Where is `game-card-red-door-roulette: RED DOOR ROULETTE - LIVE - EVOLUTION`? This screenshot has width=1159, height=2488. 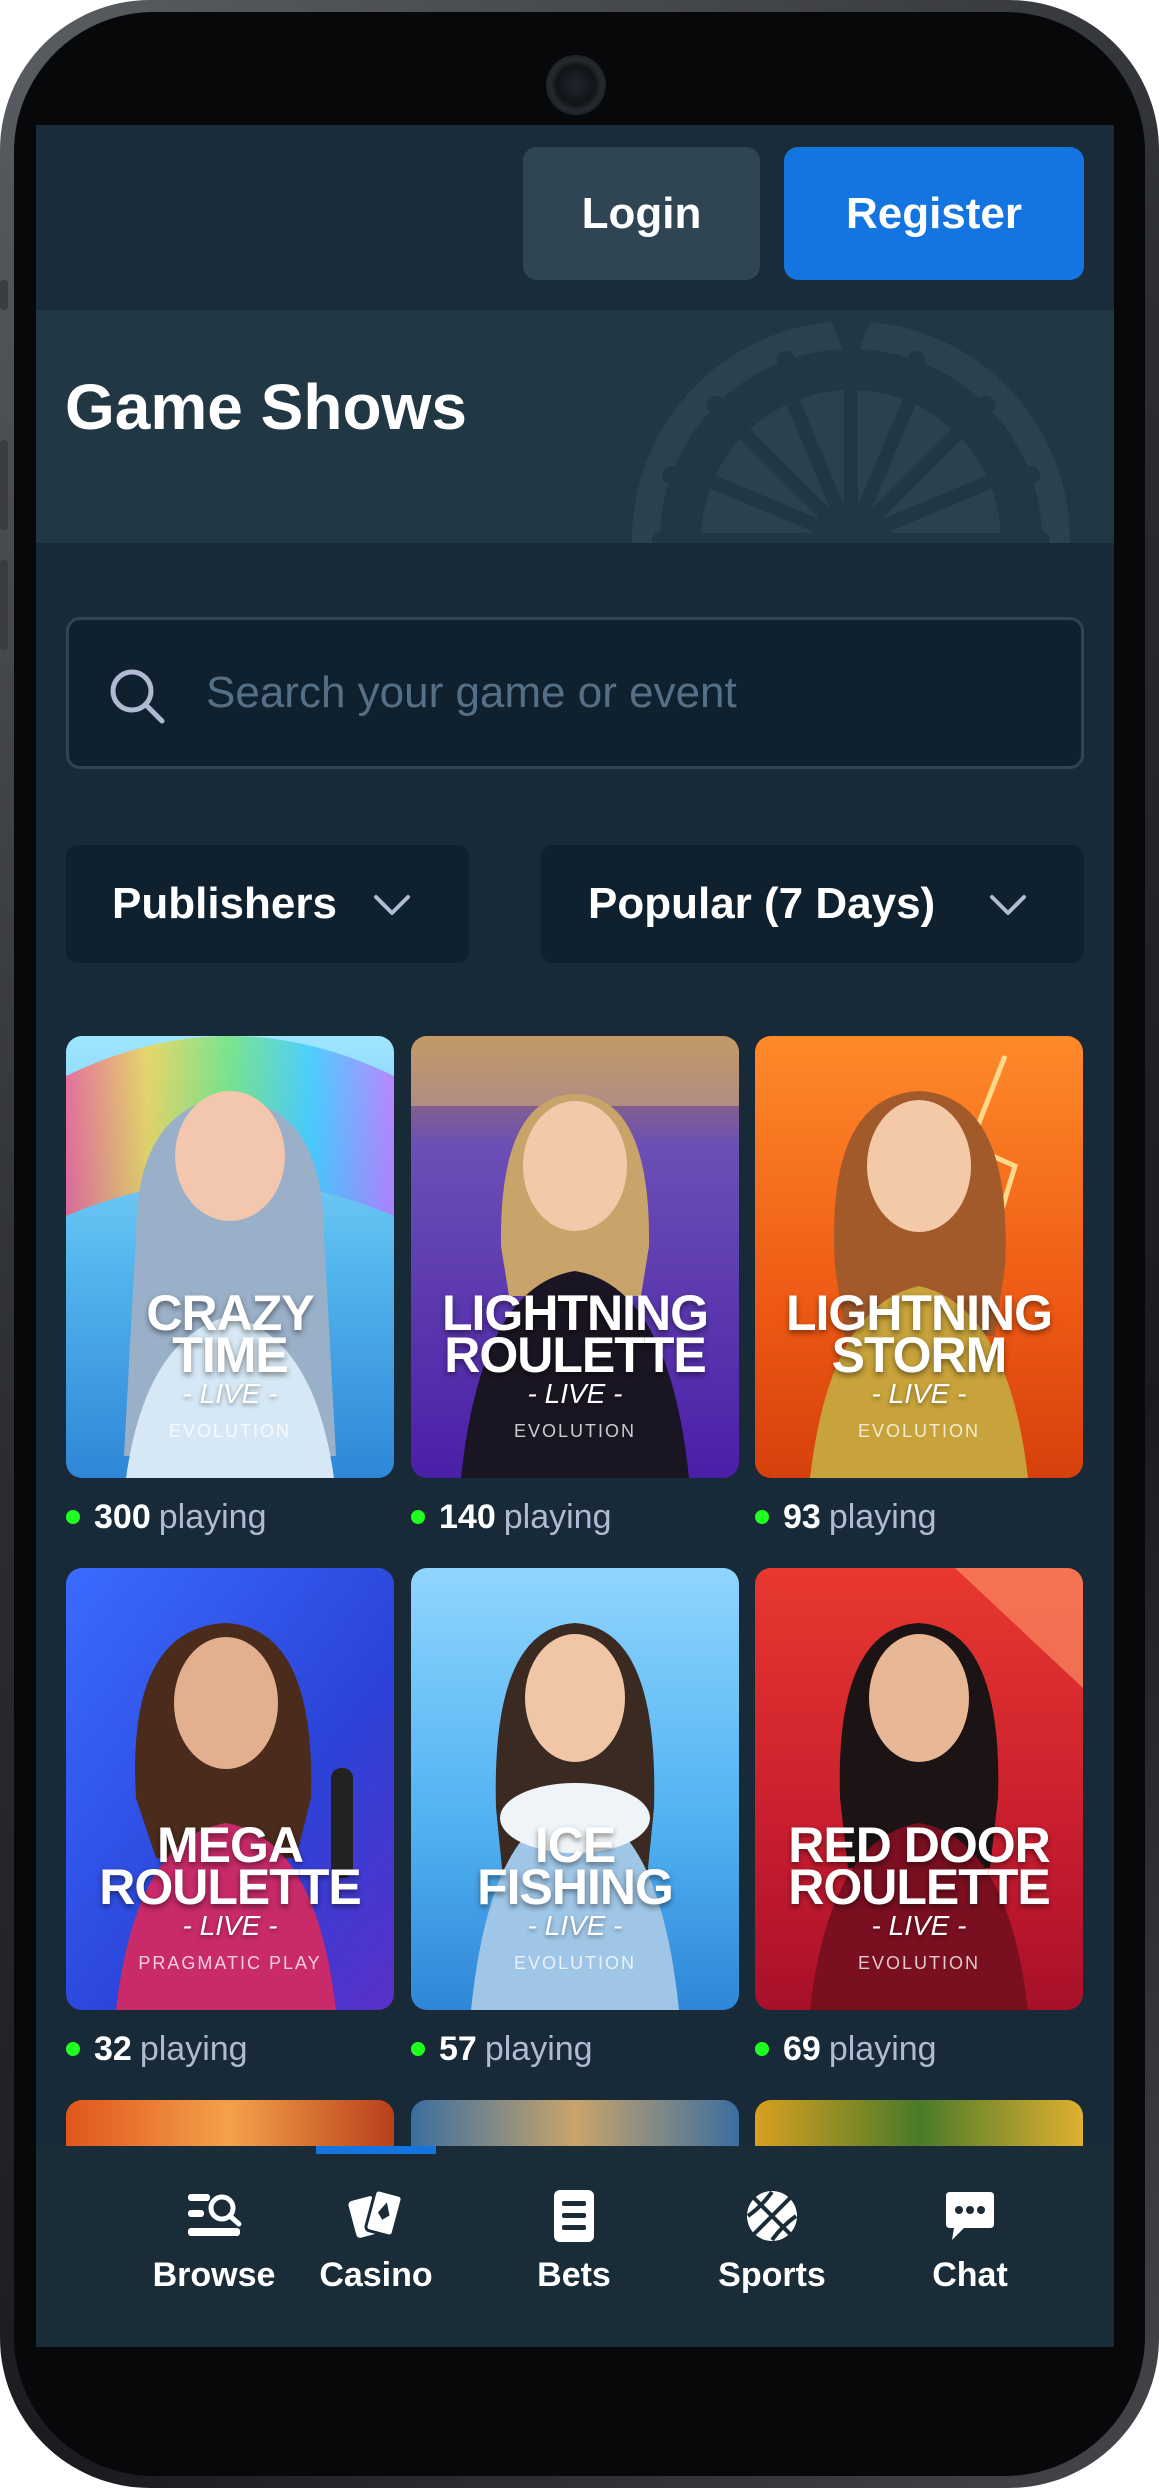
game-card-red-door-roulette: RED DOOR ROULETTE - LIVE - EVOLUTION is located at coordinates (919, 1789).